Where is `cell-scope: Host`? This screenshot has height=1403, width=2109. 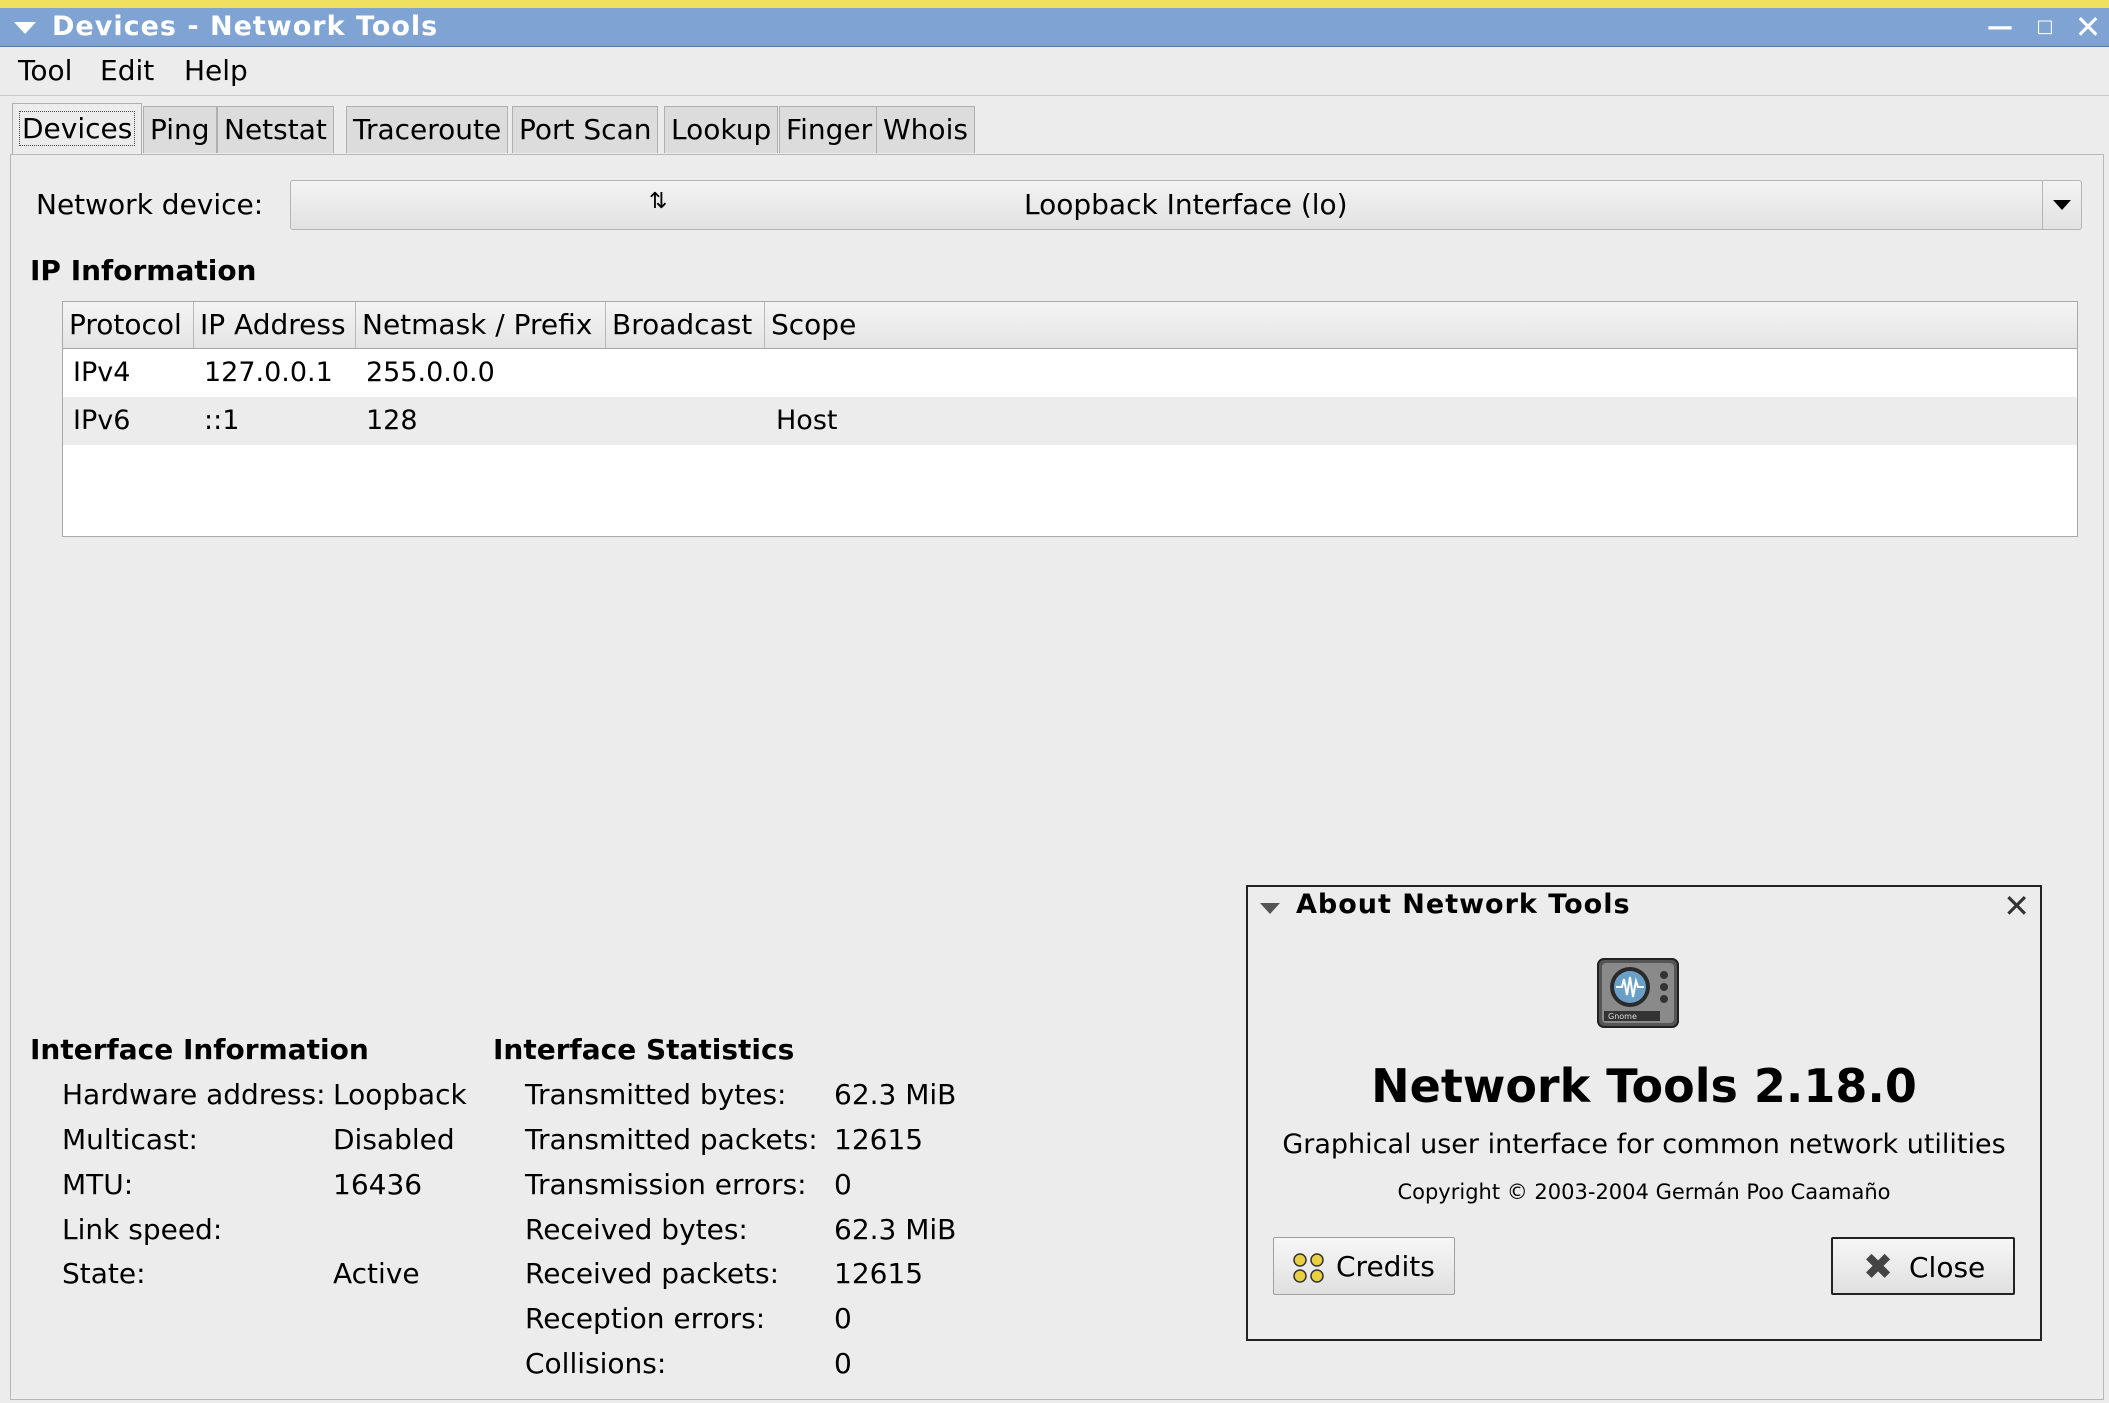 cell-scope: Host is located at coordinates (807, 420).